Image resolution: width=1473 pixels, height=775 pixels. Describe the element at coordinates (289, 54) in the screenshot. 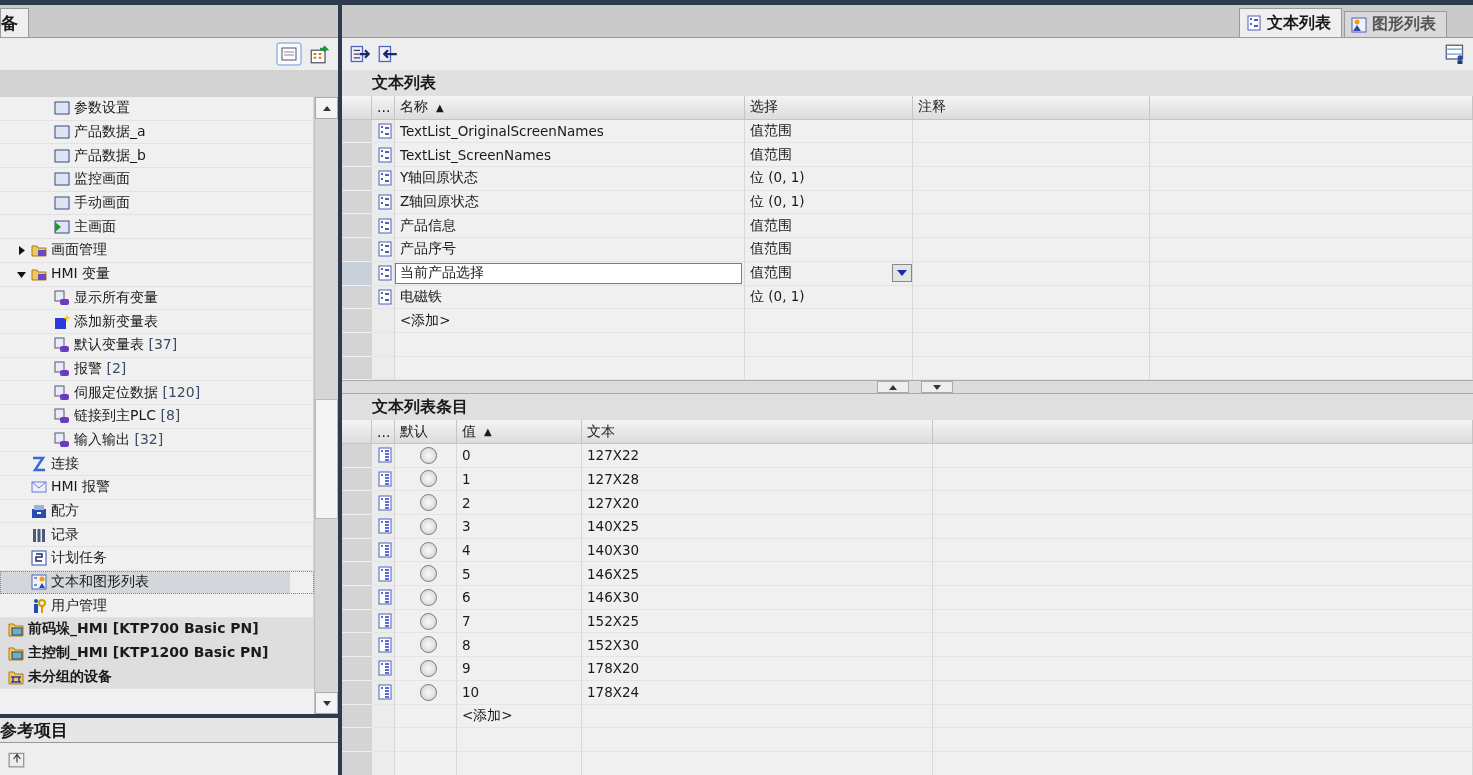

I see `details-view-icon` at that location.